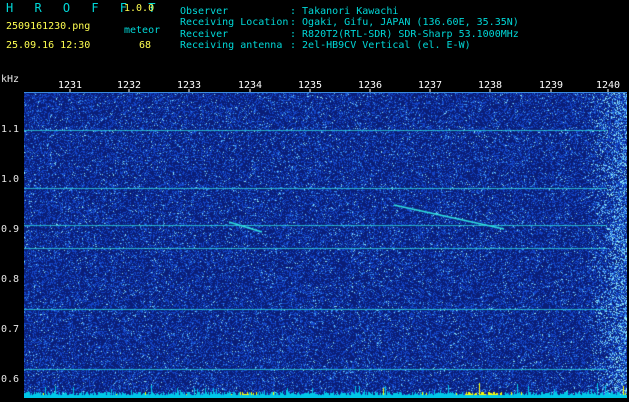 The image size is (629, 402). I want to click on antenna-label: Receiving antenna, so click(231, 45).